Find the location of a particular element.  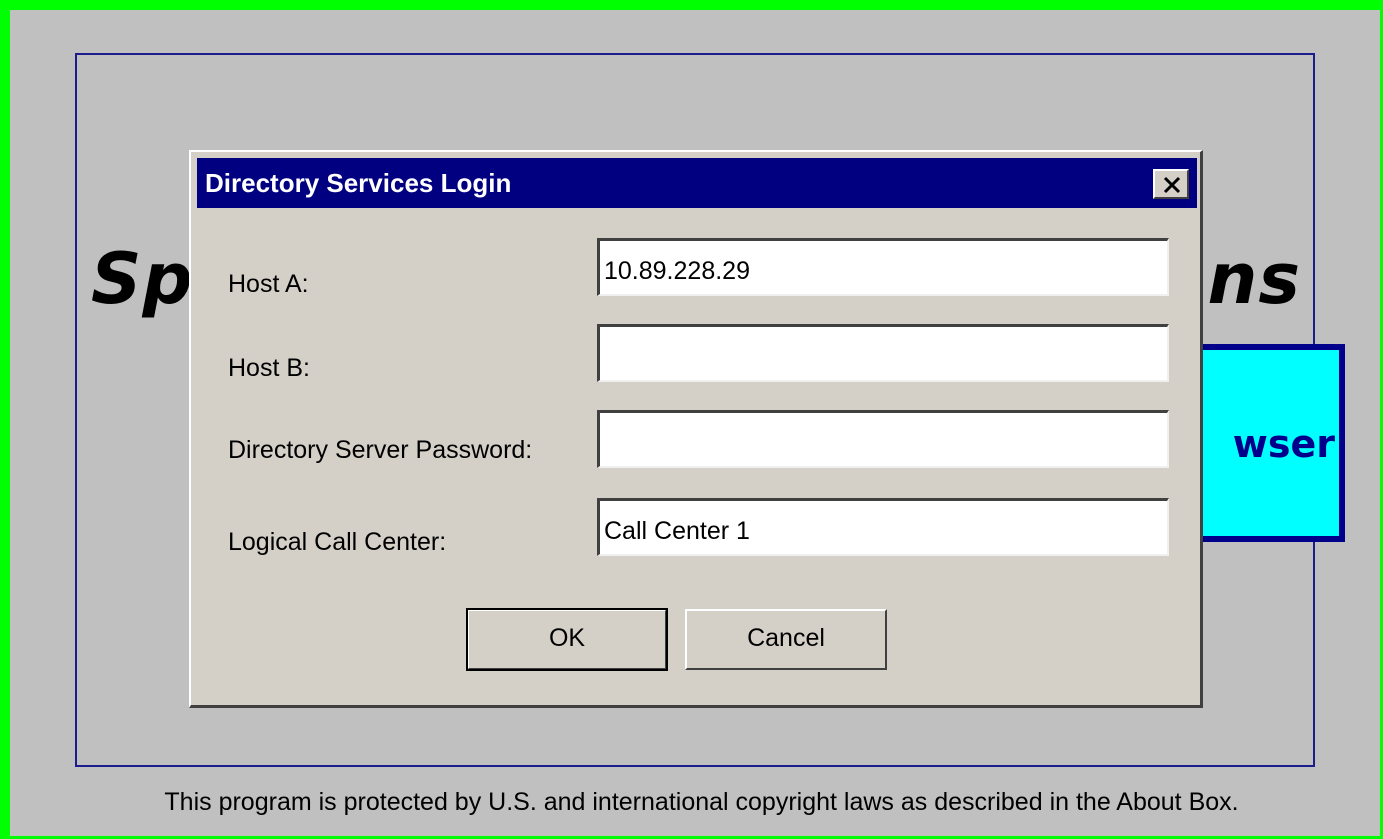

splash-title-right: ns is located at coordinates (1254, 279).